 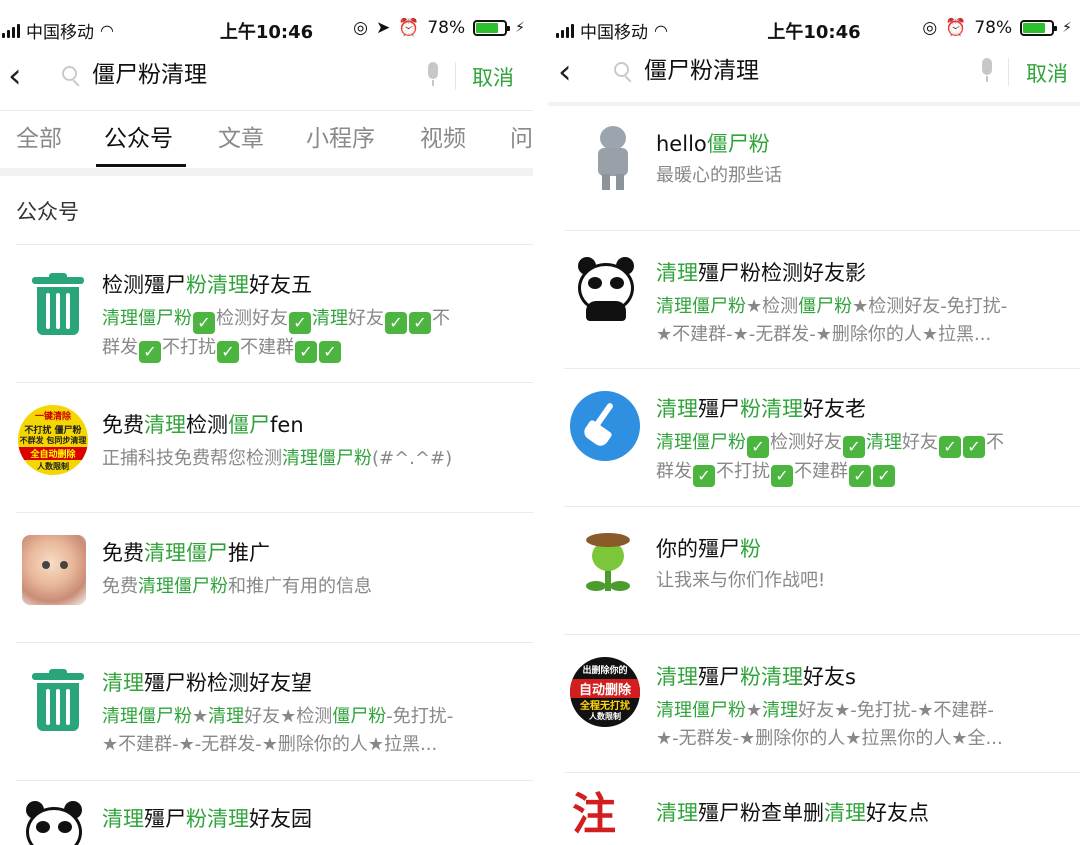 I want to click on text-segment: 不建群, so click(x=267, y=347).